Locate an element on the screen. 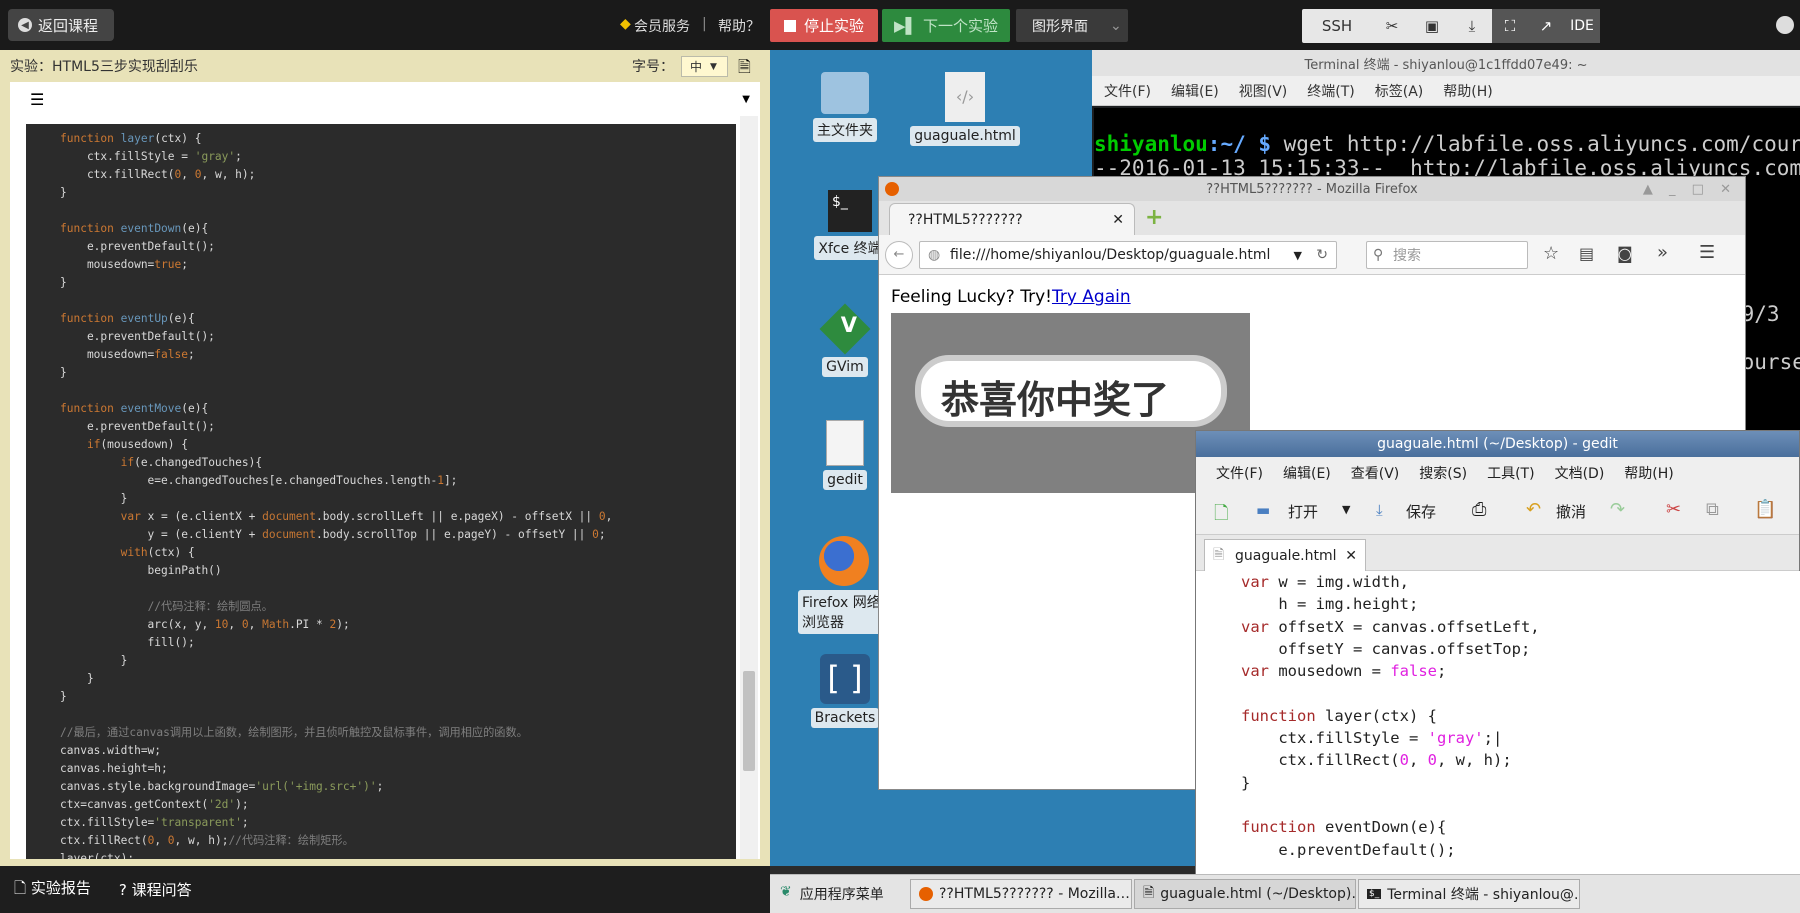 The image size is (1800, 913). external-link-icon: ↗ is located at coordinates (1546, 26).